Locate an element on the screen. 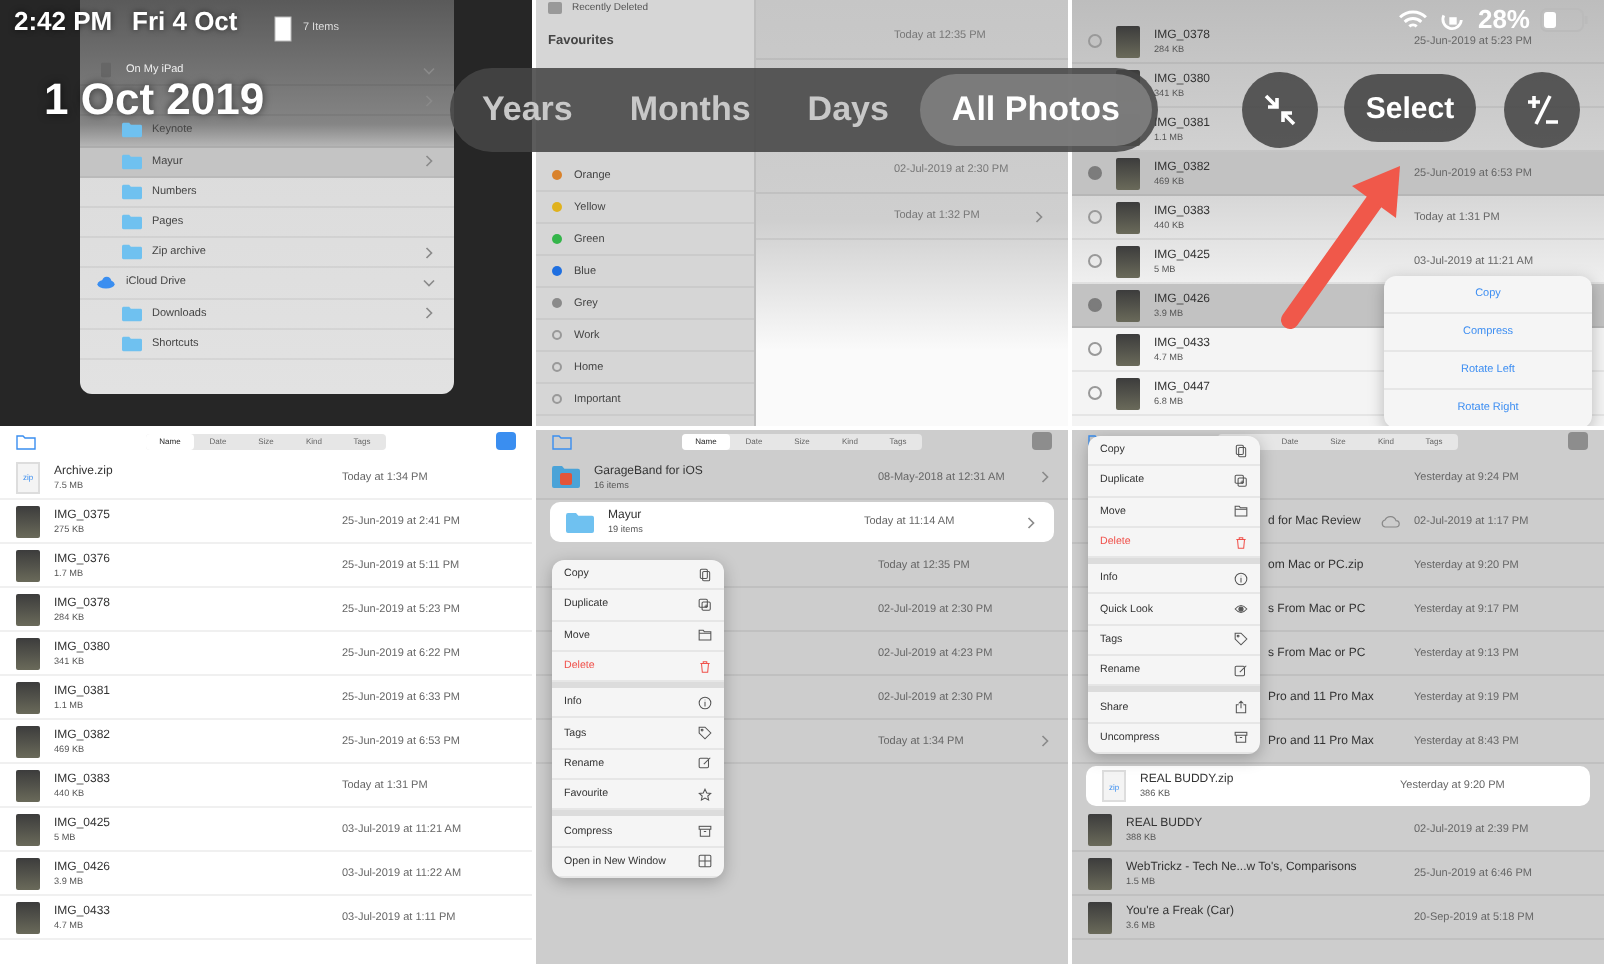 The height and width of the screenshot is (964, 1604). battery-percentage: 28% is located at coordinates (1503, 19).